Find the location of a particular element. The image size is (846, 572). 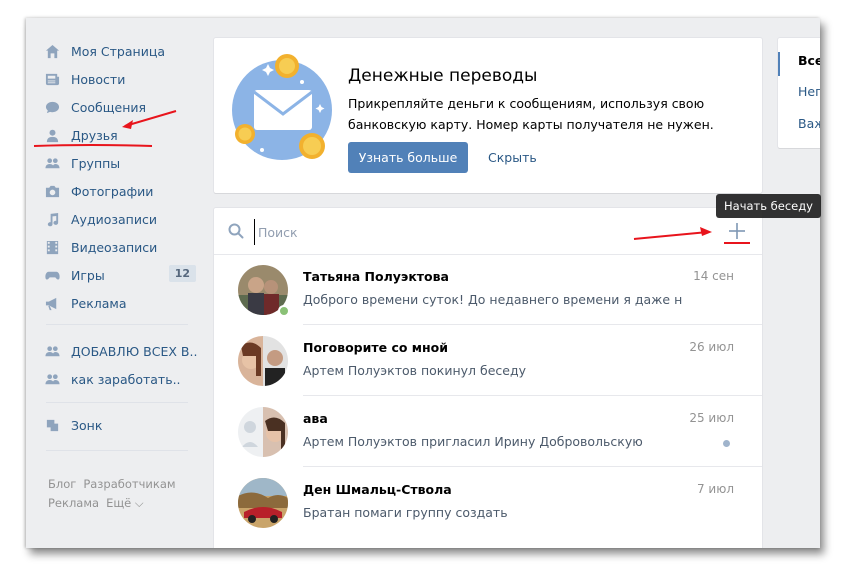

dialog-name: ава is located at coordinates (315, 418).